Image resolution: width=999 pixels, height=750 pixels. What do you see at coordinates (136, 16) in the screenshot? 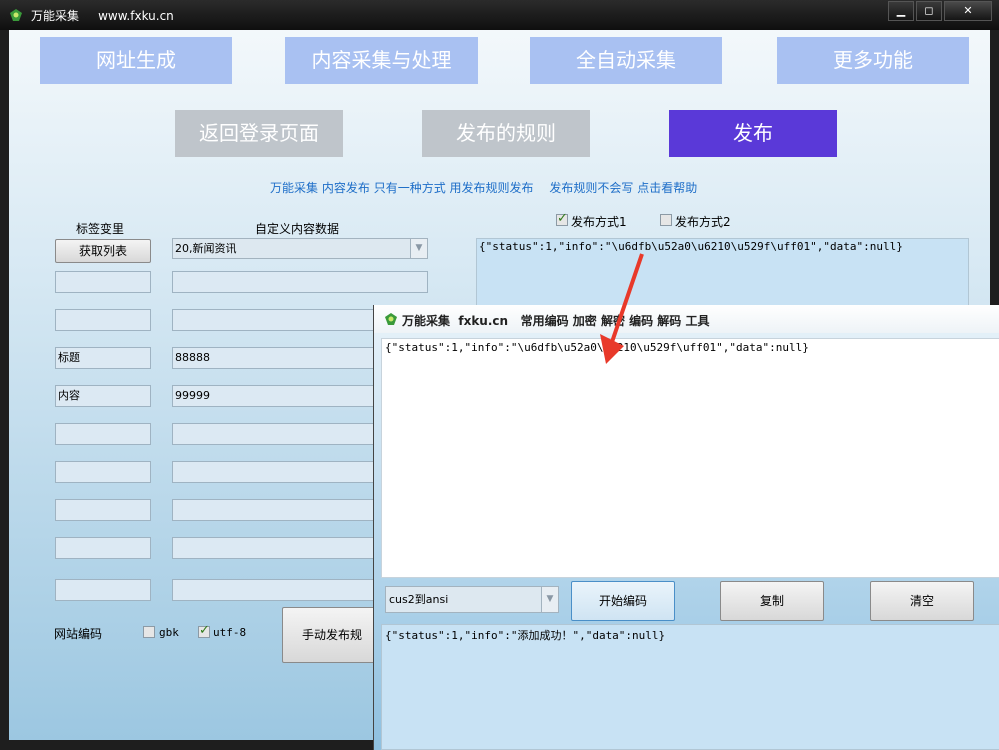
I see `site-url: www.fxku.cn` at bounding box center [136, 16].